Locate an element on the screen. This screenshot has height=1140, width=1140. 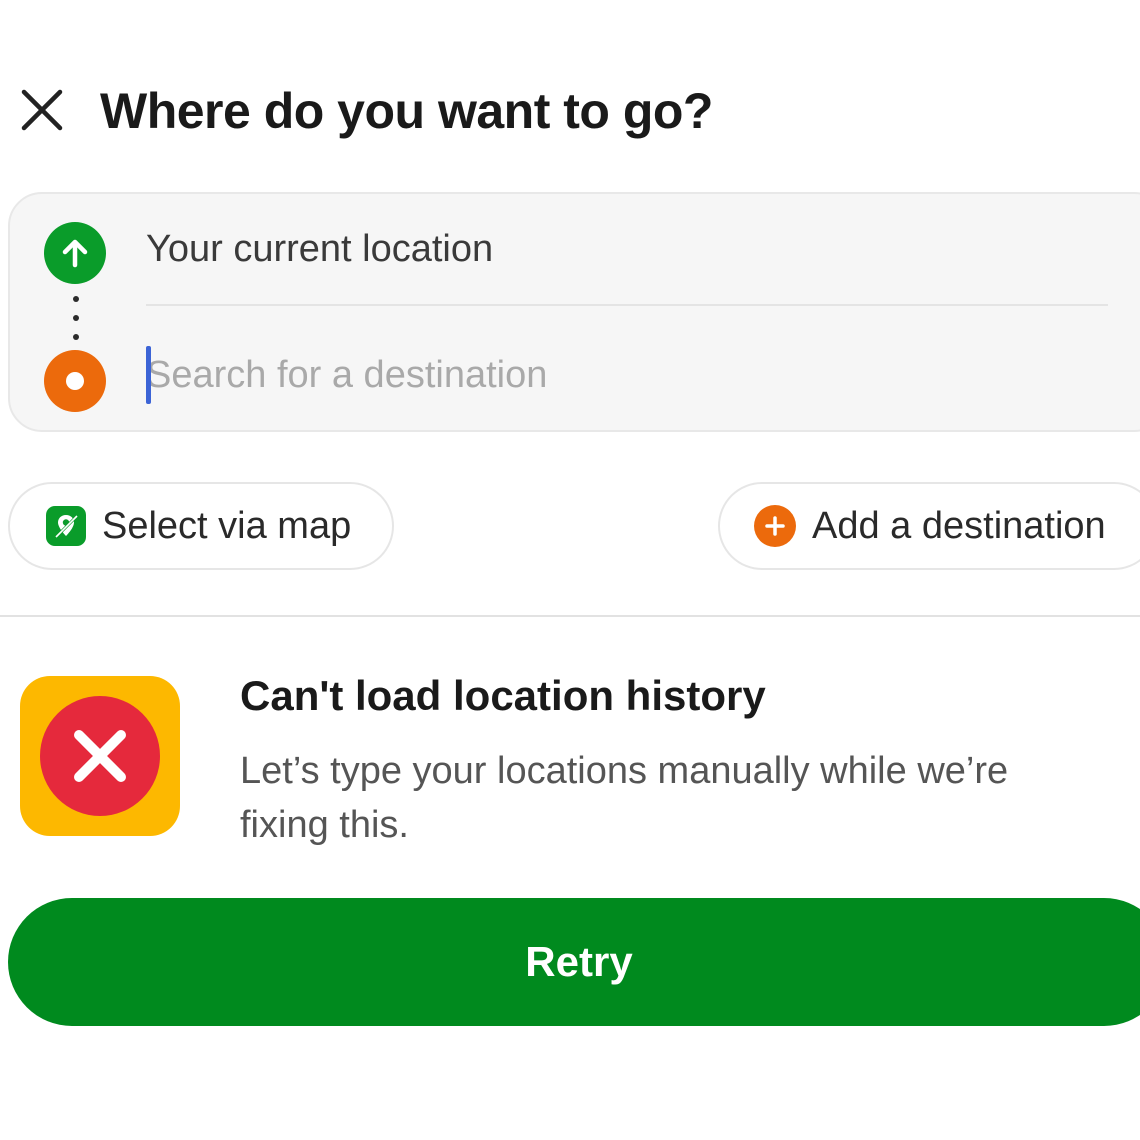
close-icon is located at coordinates (42, 110).